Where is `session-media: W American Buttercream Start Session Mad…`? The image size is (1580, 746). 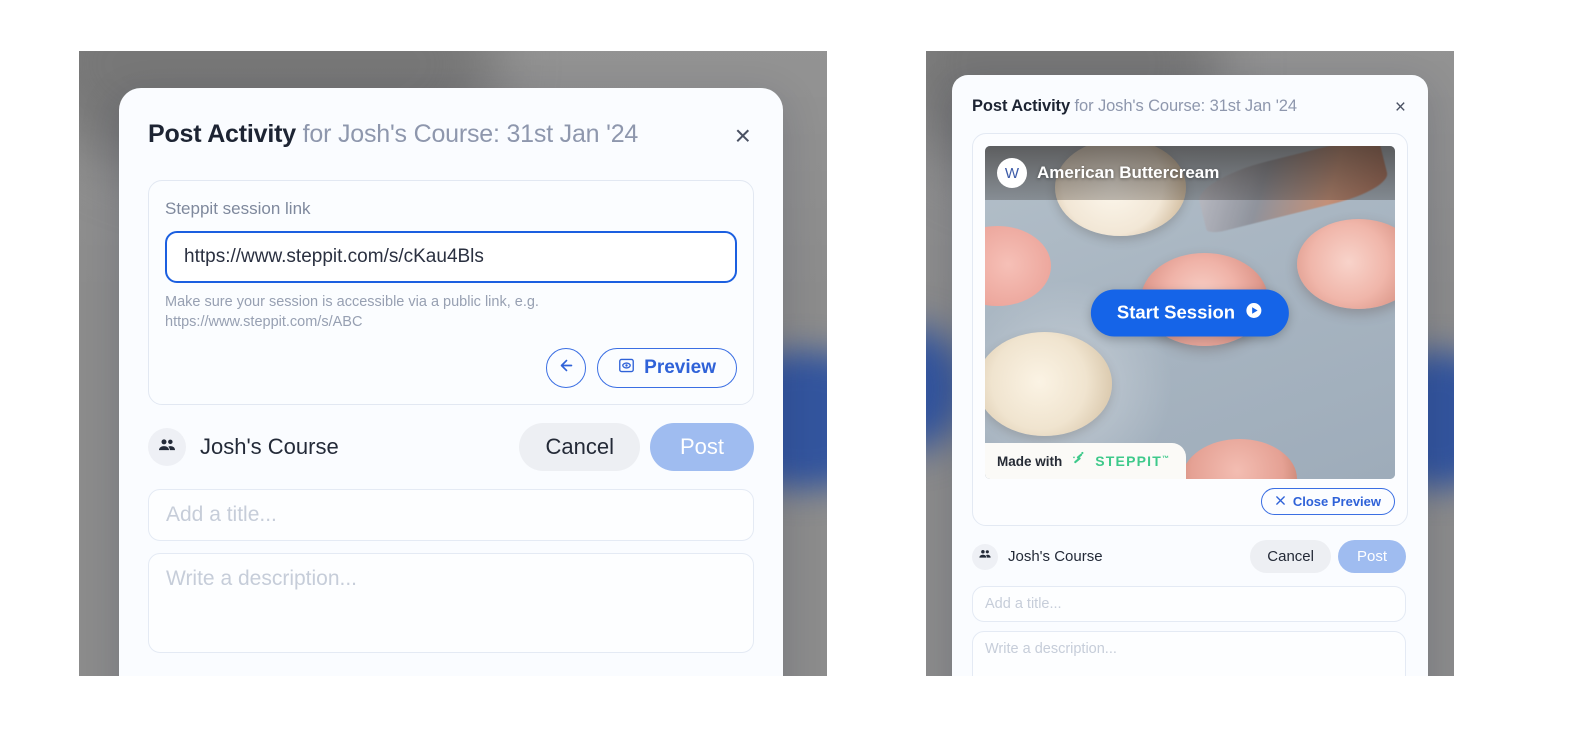 session-media: W American Buttercream Start Session Mad… is located at coordinates (1190, 312).